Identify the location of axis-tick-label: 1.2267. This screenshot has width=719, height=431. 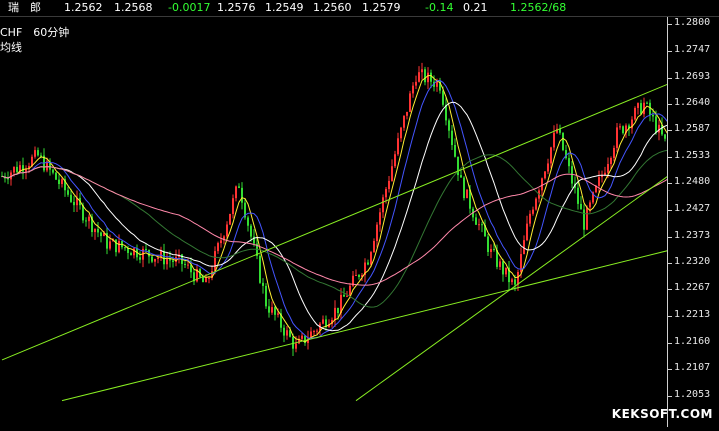
(692, 288).